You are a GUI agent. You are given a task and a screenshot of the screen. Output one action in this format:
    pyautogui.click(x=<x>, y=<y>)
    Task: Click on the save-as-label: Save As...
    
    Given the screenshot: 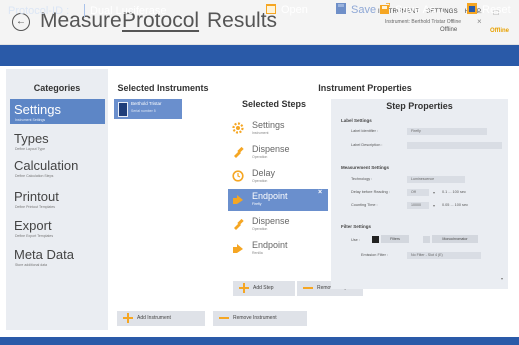 What is the action you would take?
    pyautogui.click(x=420, y=10)
    